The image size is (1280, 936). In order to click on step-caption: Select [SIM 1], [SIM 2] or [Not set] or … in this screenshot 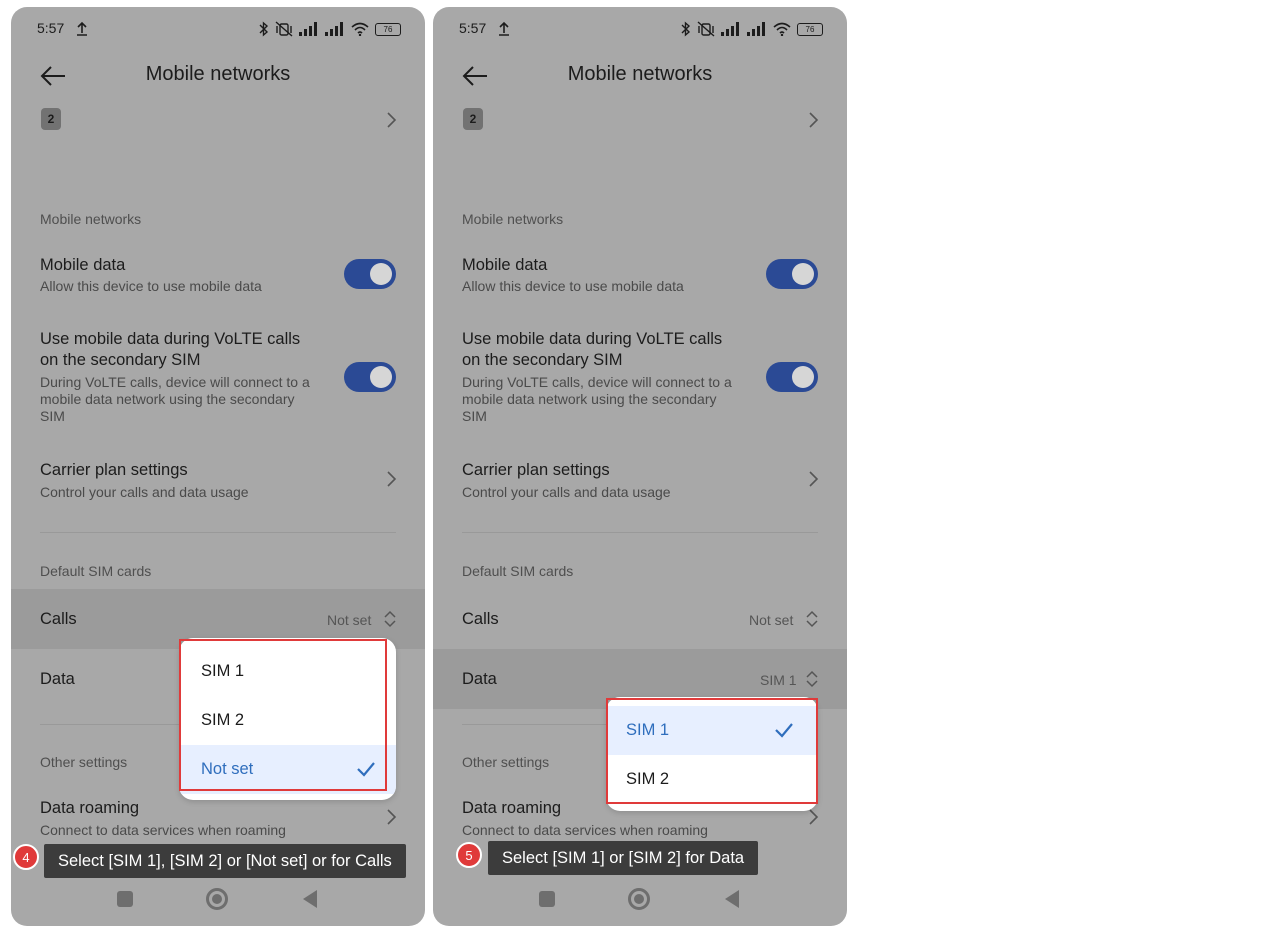, I will do `click(225, 861)`.